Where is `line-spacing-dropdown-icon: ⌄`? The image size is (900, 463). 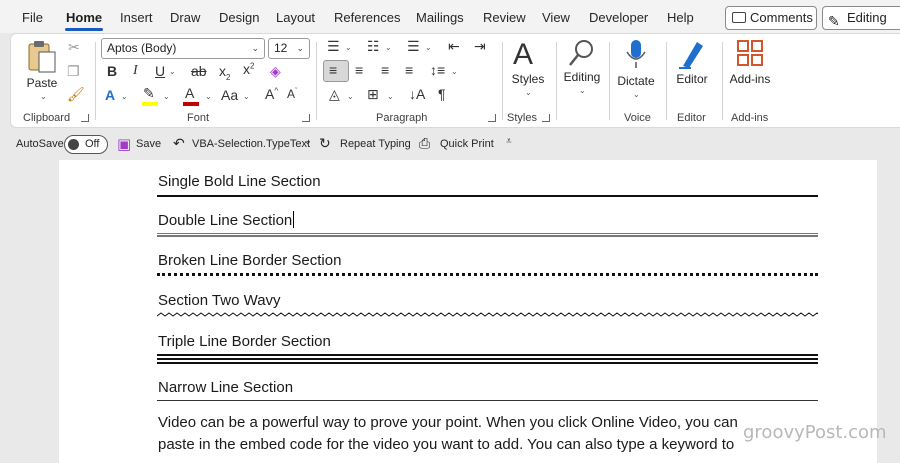
line-spacing-dropdown-icon: ⌄ is located at coordinates (454, 71).